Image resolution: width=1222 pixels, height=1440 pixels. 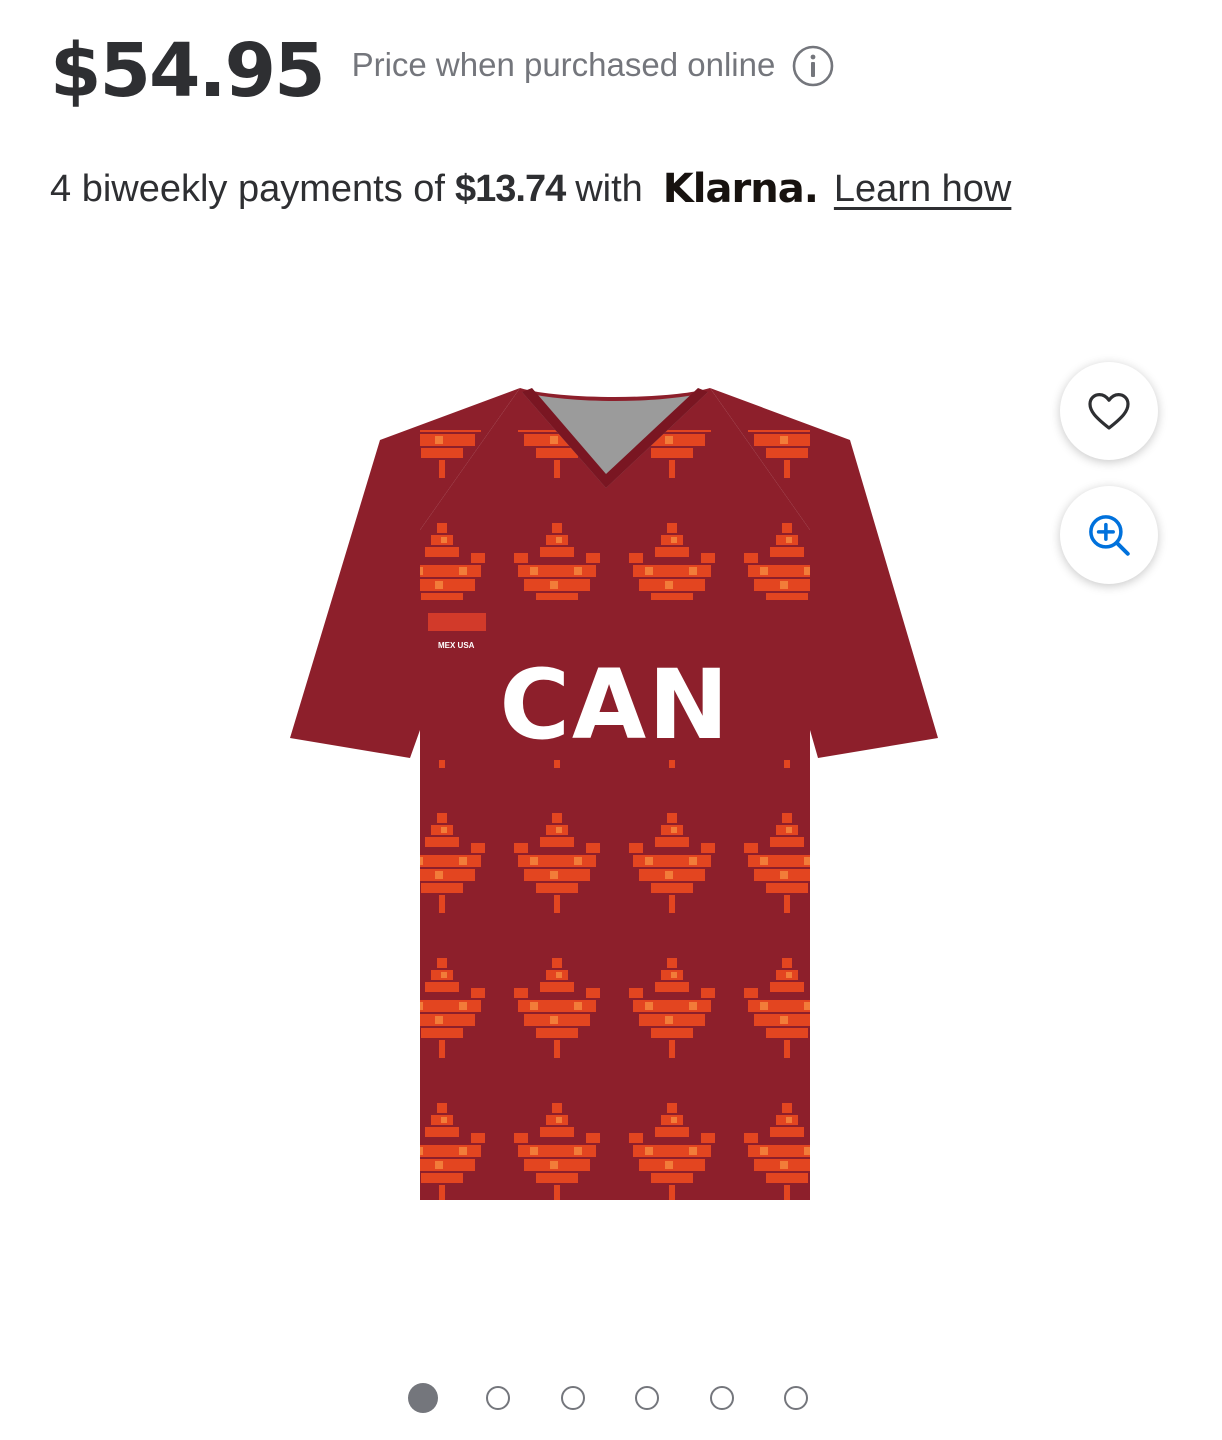 I want to click on klarna-prefix: 4 biweekly payments of, so click(x=247, y=188).